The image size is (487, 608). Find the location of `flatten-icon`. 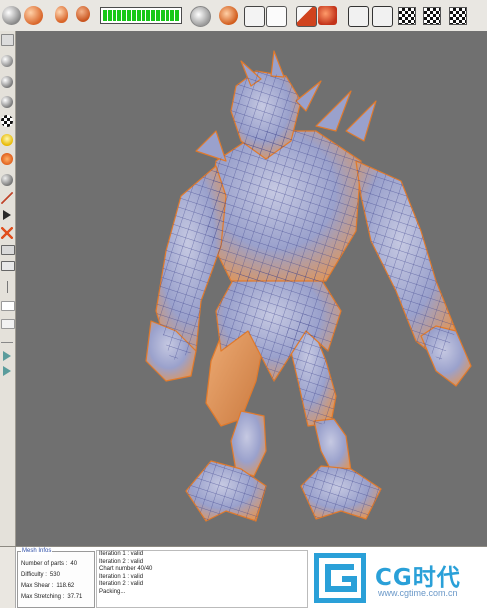

flatten-icon is located at coordinates (8, 250).